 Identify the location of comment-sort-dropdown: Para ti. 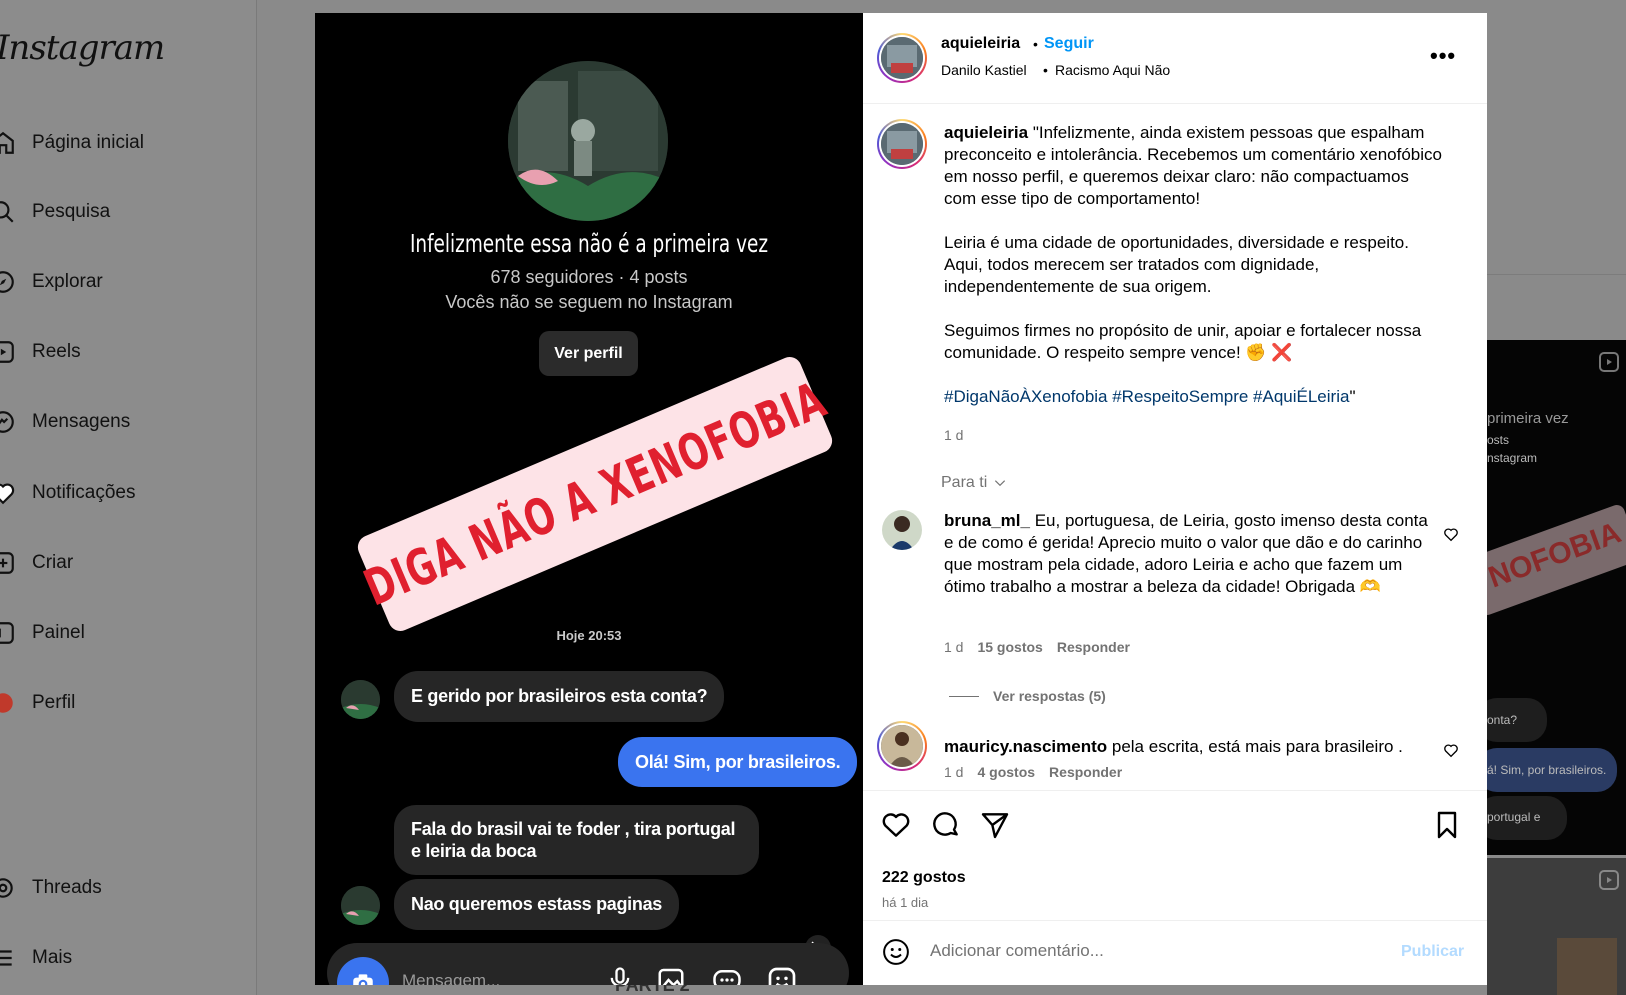
(974, 483).